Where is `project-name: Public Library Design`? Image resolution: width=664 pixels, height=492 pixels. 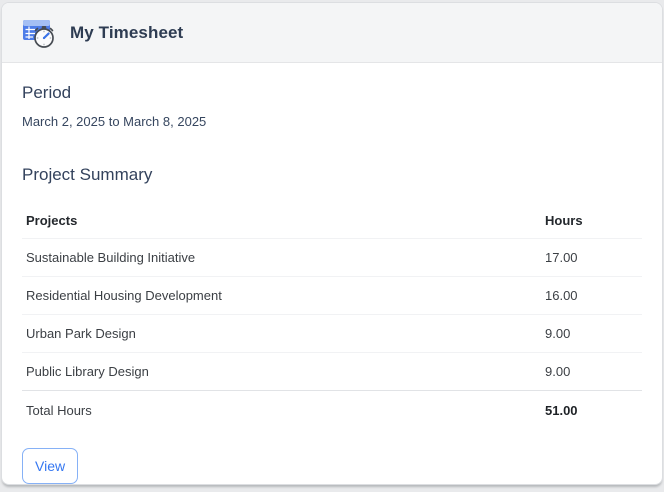
project-name: Public Library Design is located at coordinates (87, 371).